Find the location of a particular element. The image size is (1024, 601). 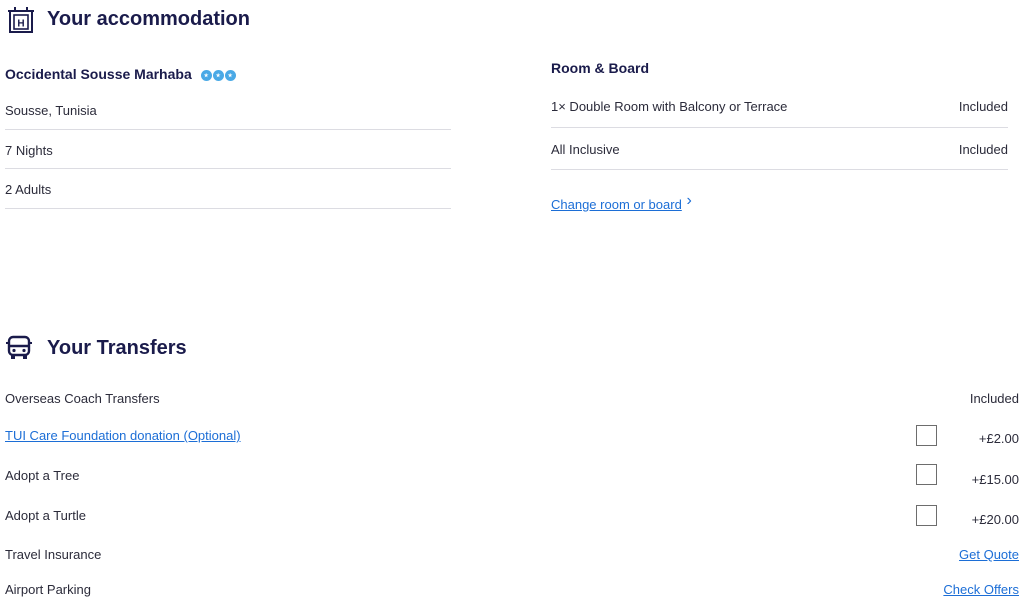

star-rating is located at coordinates (218, 74).